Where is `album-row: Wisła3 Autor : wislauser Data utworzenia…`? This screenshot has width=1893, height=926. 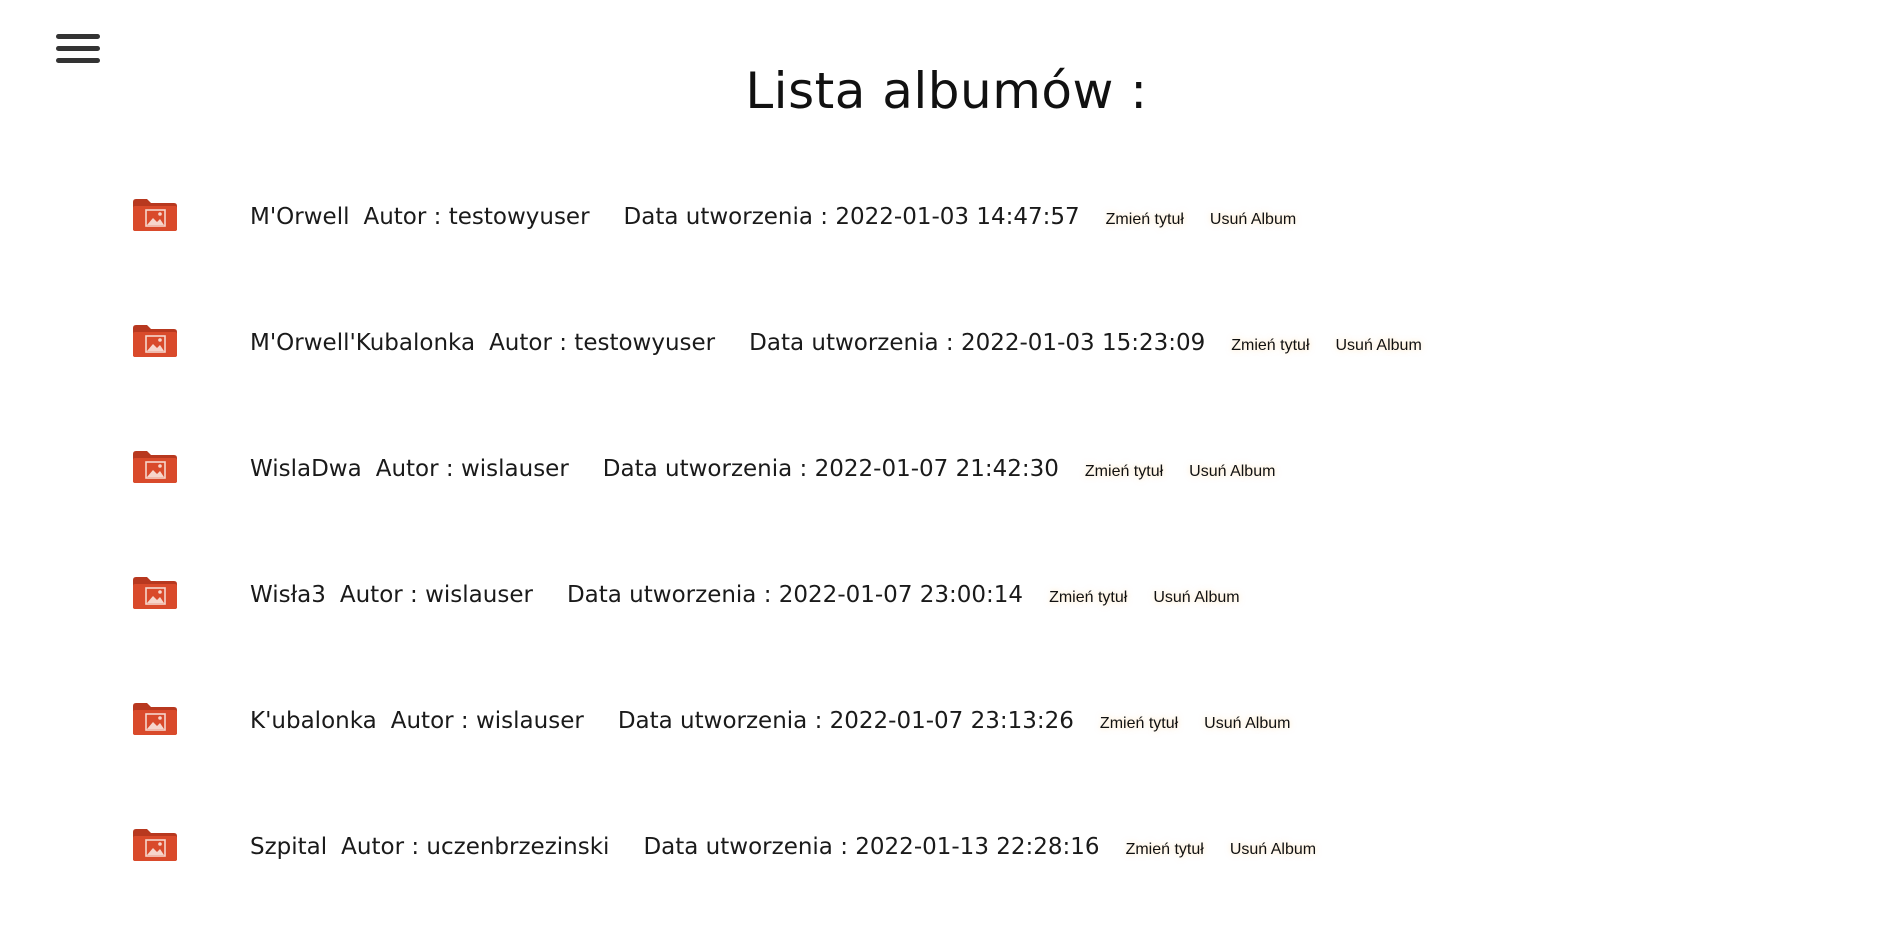
album-row: Wisła3 Autor : wislauser Data utworzenia… is located at coordinates (946, 611).